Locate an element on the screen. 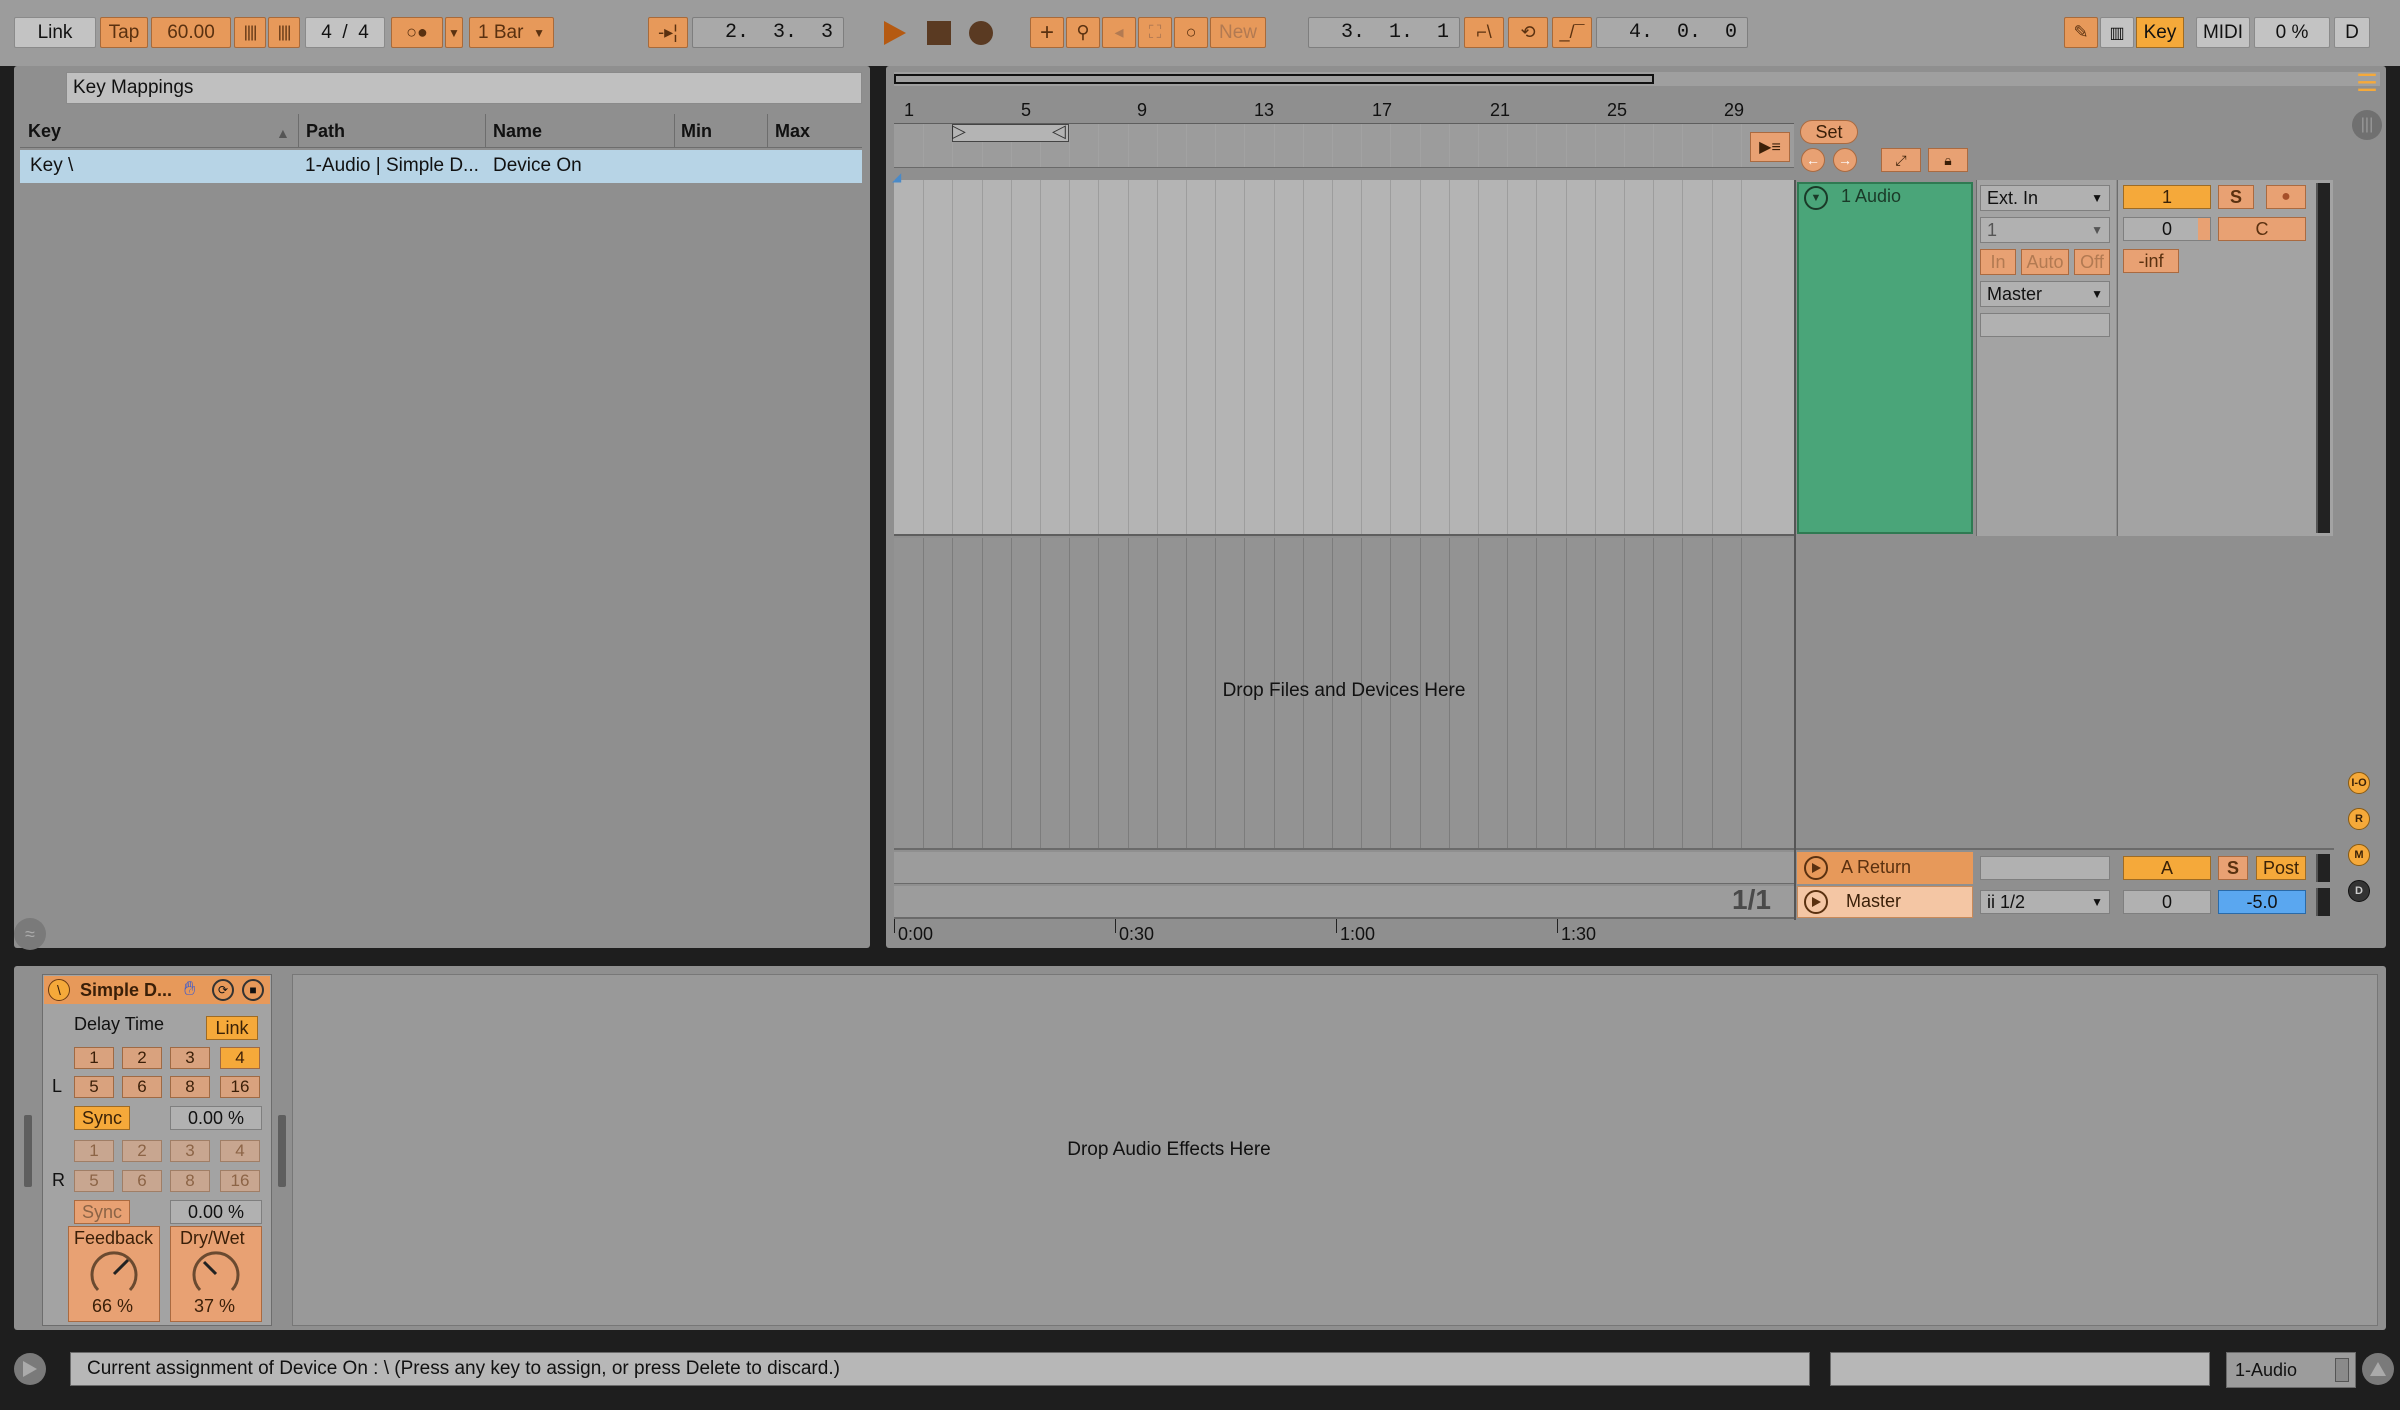 The width and height of the screenshot is (2400, 1410). link-button: Link is located at coordinates (55, 32).